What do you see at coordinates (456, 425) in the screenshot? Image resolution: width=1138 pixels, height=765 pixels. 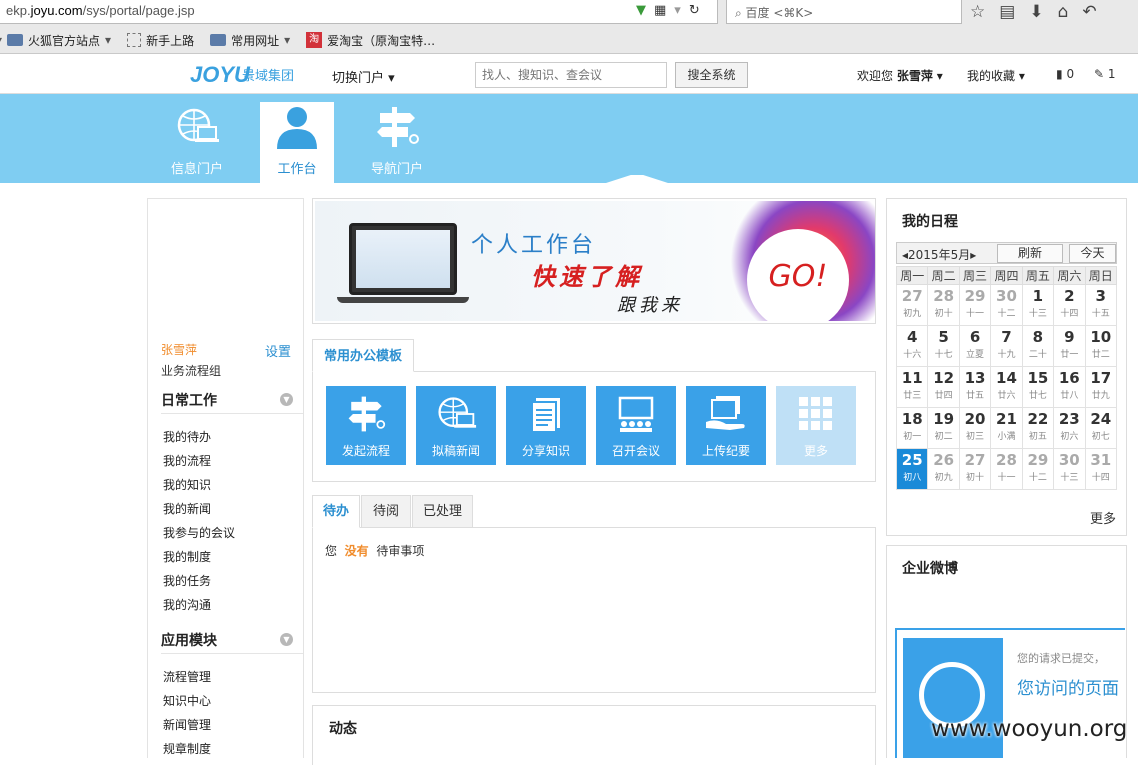 I see `draft-news-button: 拟稿新闻` at bounding box center [456, 425].